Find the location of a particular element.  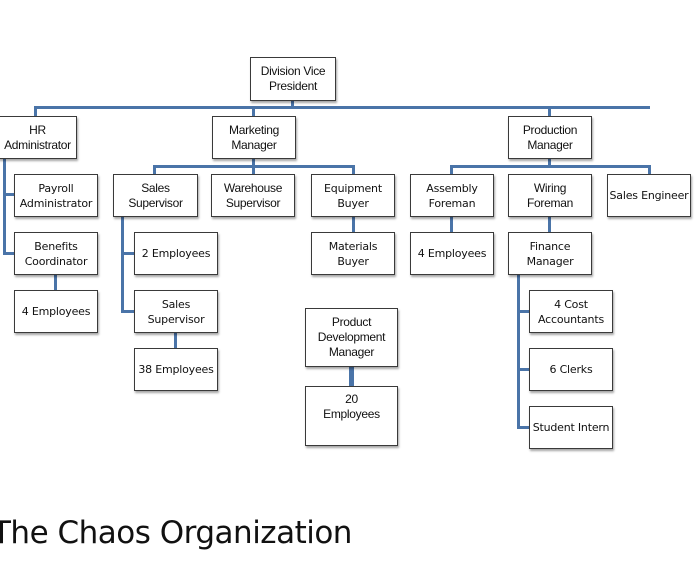

connector-benefits-employees is located at coordinates (55, 282).